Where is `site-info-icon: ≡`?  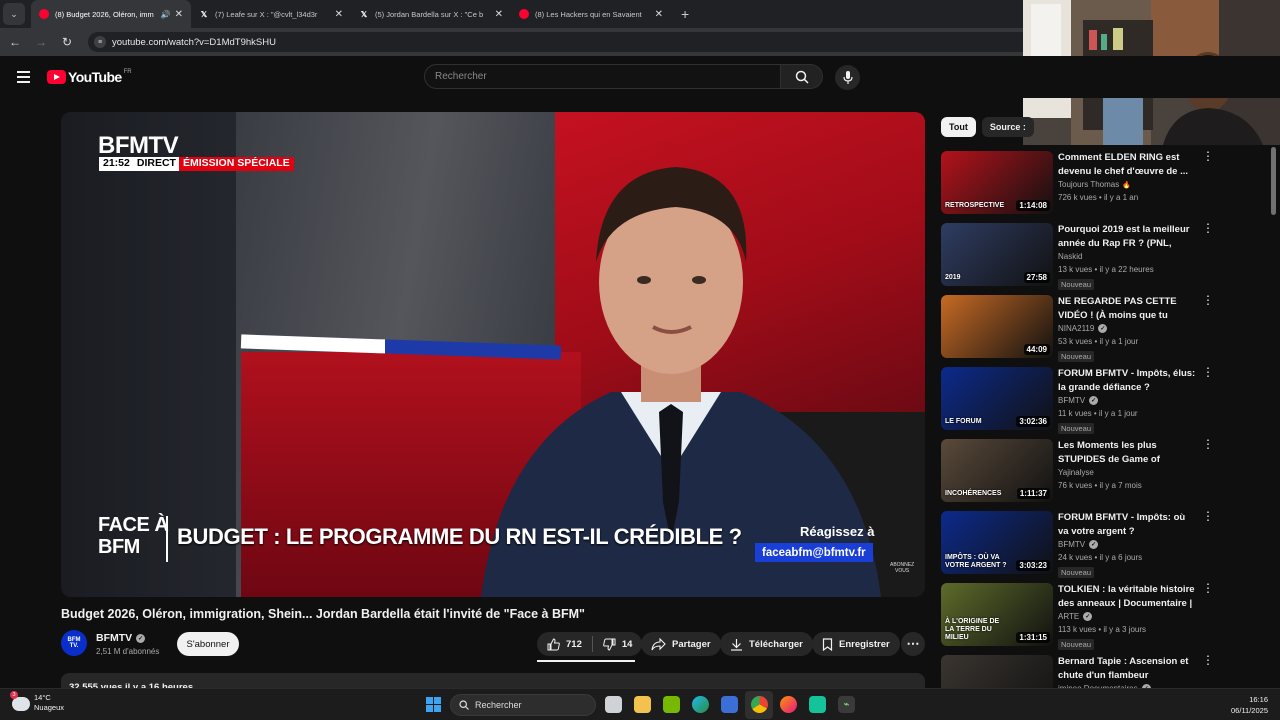
site-info-icon: ≡ is located at coordinates (100, 42).